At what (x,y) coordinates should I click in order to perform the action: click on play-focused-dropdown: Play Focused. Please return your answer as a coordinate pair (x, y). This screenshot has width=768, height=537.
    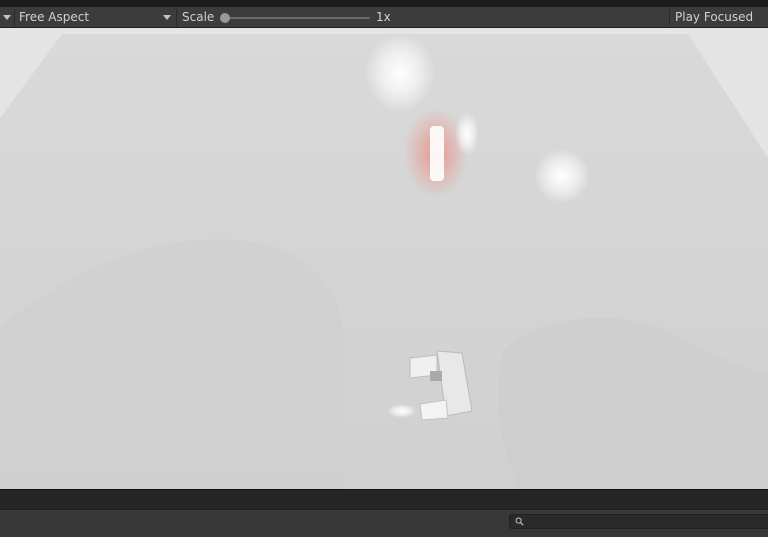
    Looking at the image, I should click on (718, 17).